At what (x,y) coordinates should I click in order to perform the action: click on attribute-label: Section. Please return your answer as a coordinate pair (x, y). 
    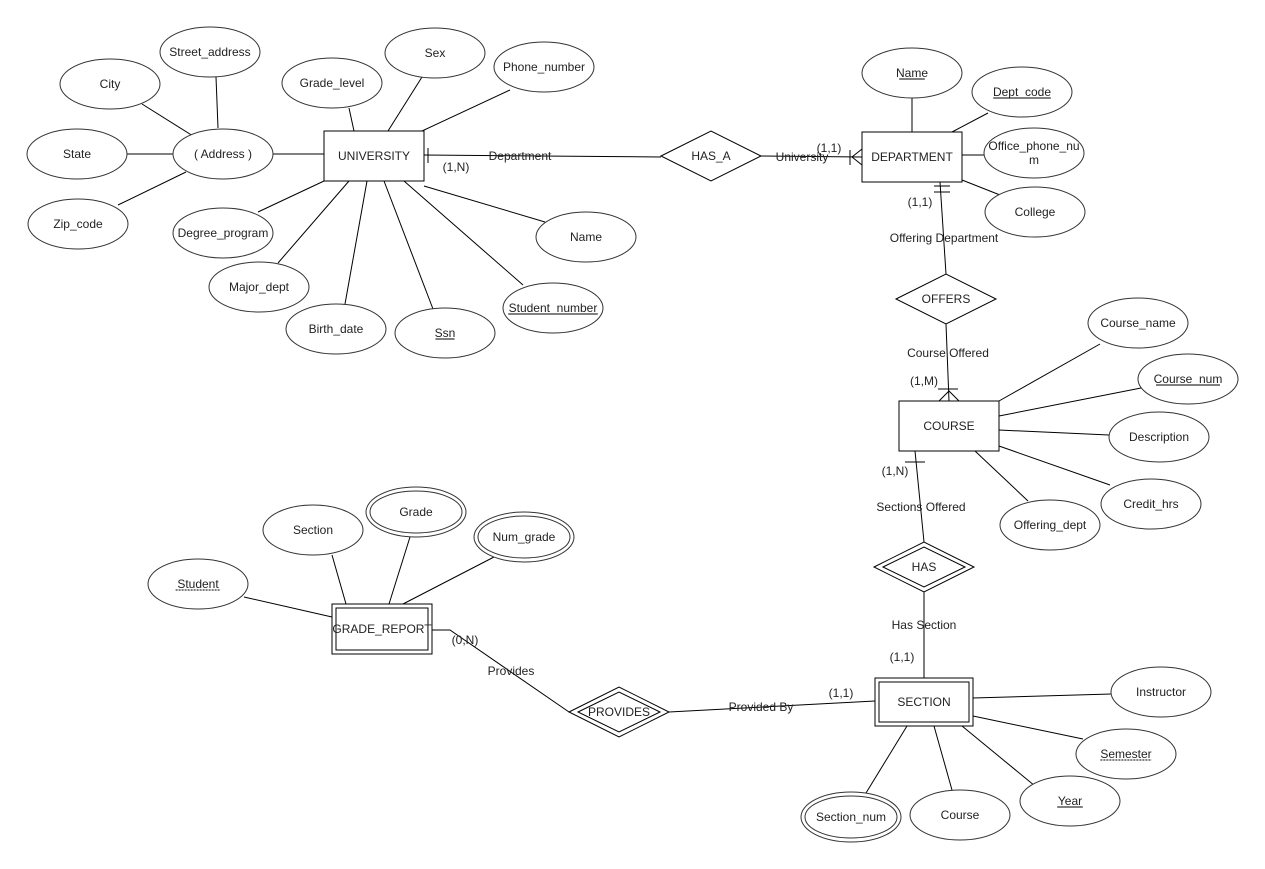
    Looking at the image, I should click on (313, 530).